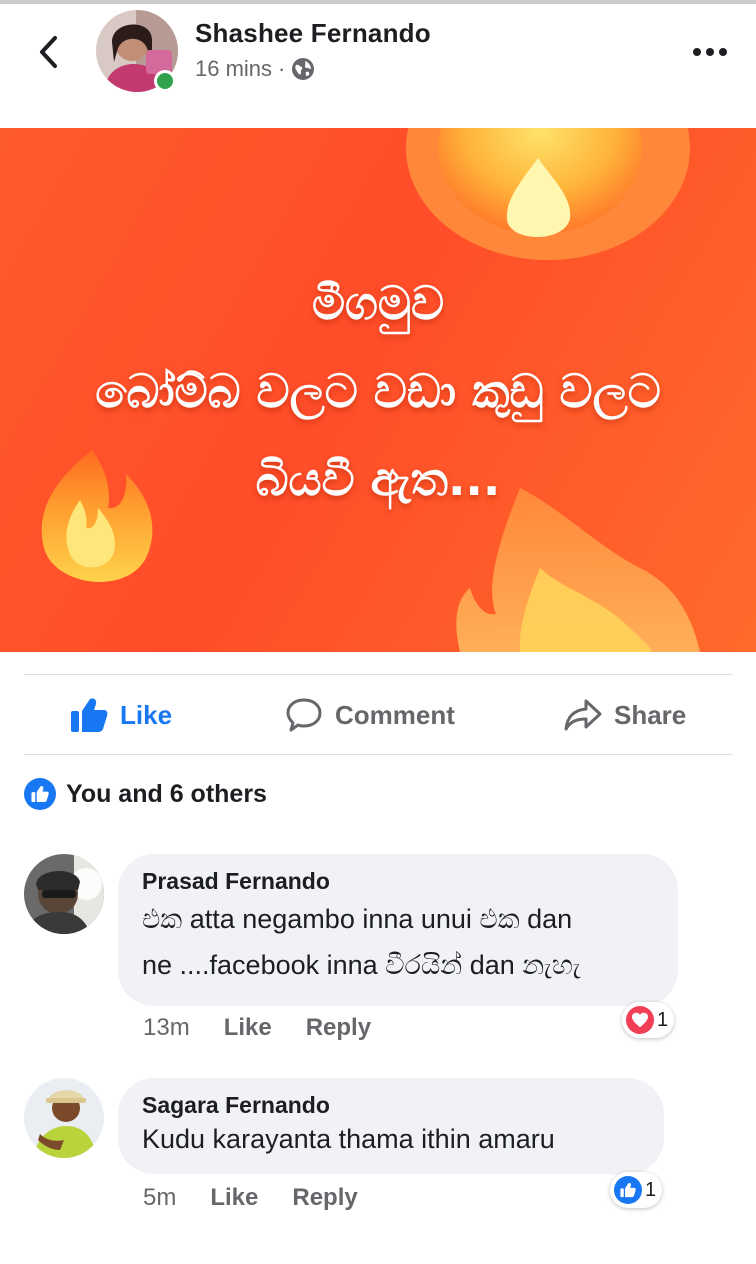 The width and height of the screenshot is (756, 1264). What do you see at coordinates (159, 1198) in the screenshot?
I see `comment-time: 5m` at bounding box center [159, 1198].